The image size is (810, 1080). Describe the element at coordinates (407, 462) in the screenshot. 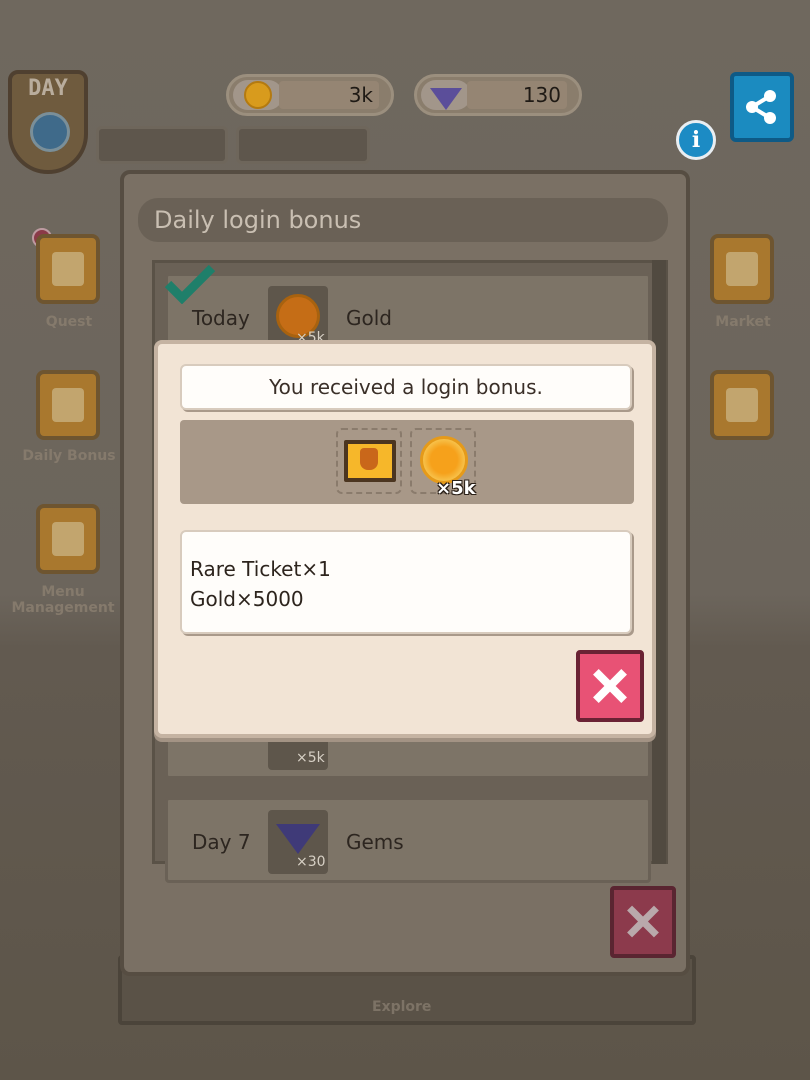

I see `reward-strip: ×5k` at that location.